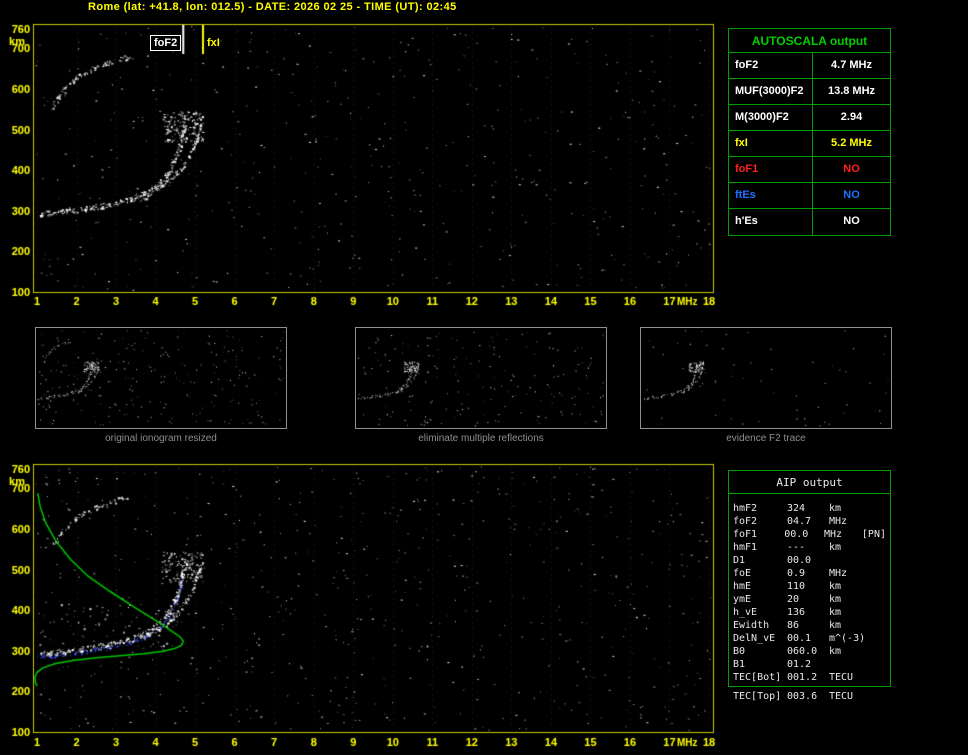 Image resolution: width=968 pixels, height=755 pixels. I want to click on autoscala-row: h'Es NO, so click(809, 222).